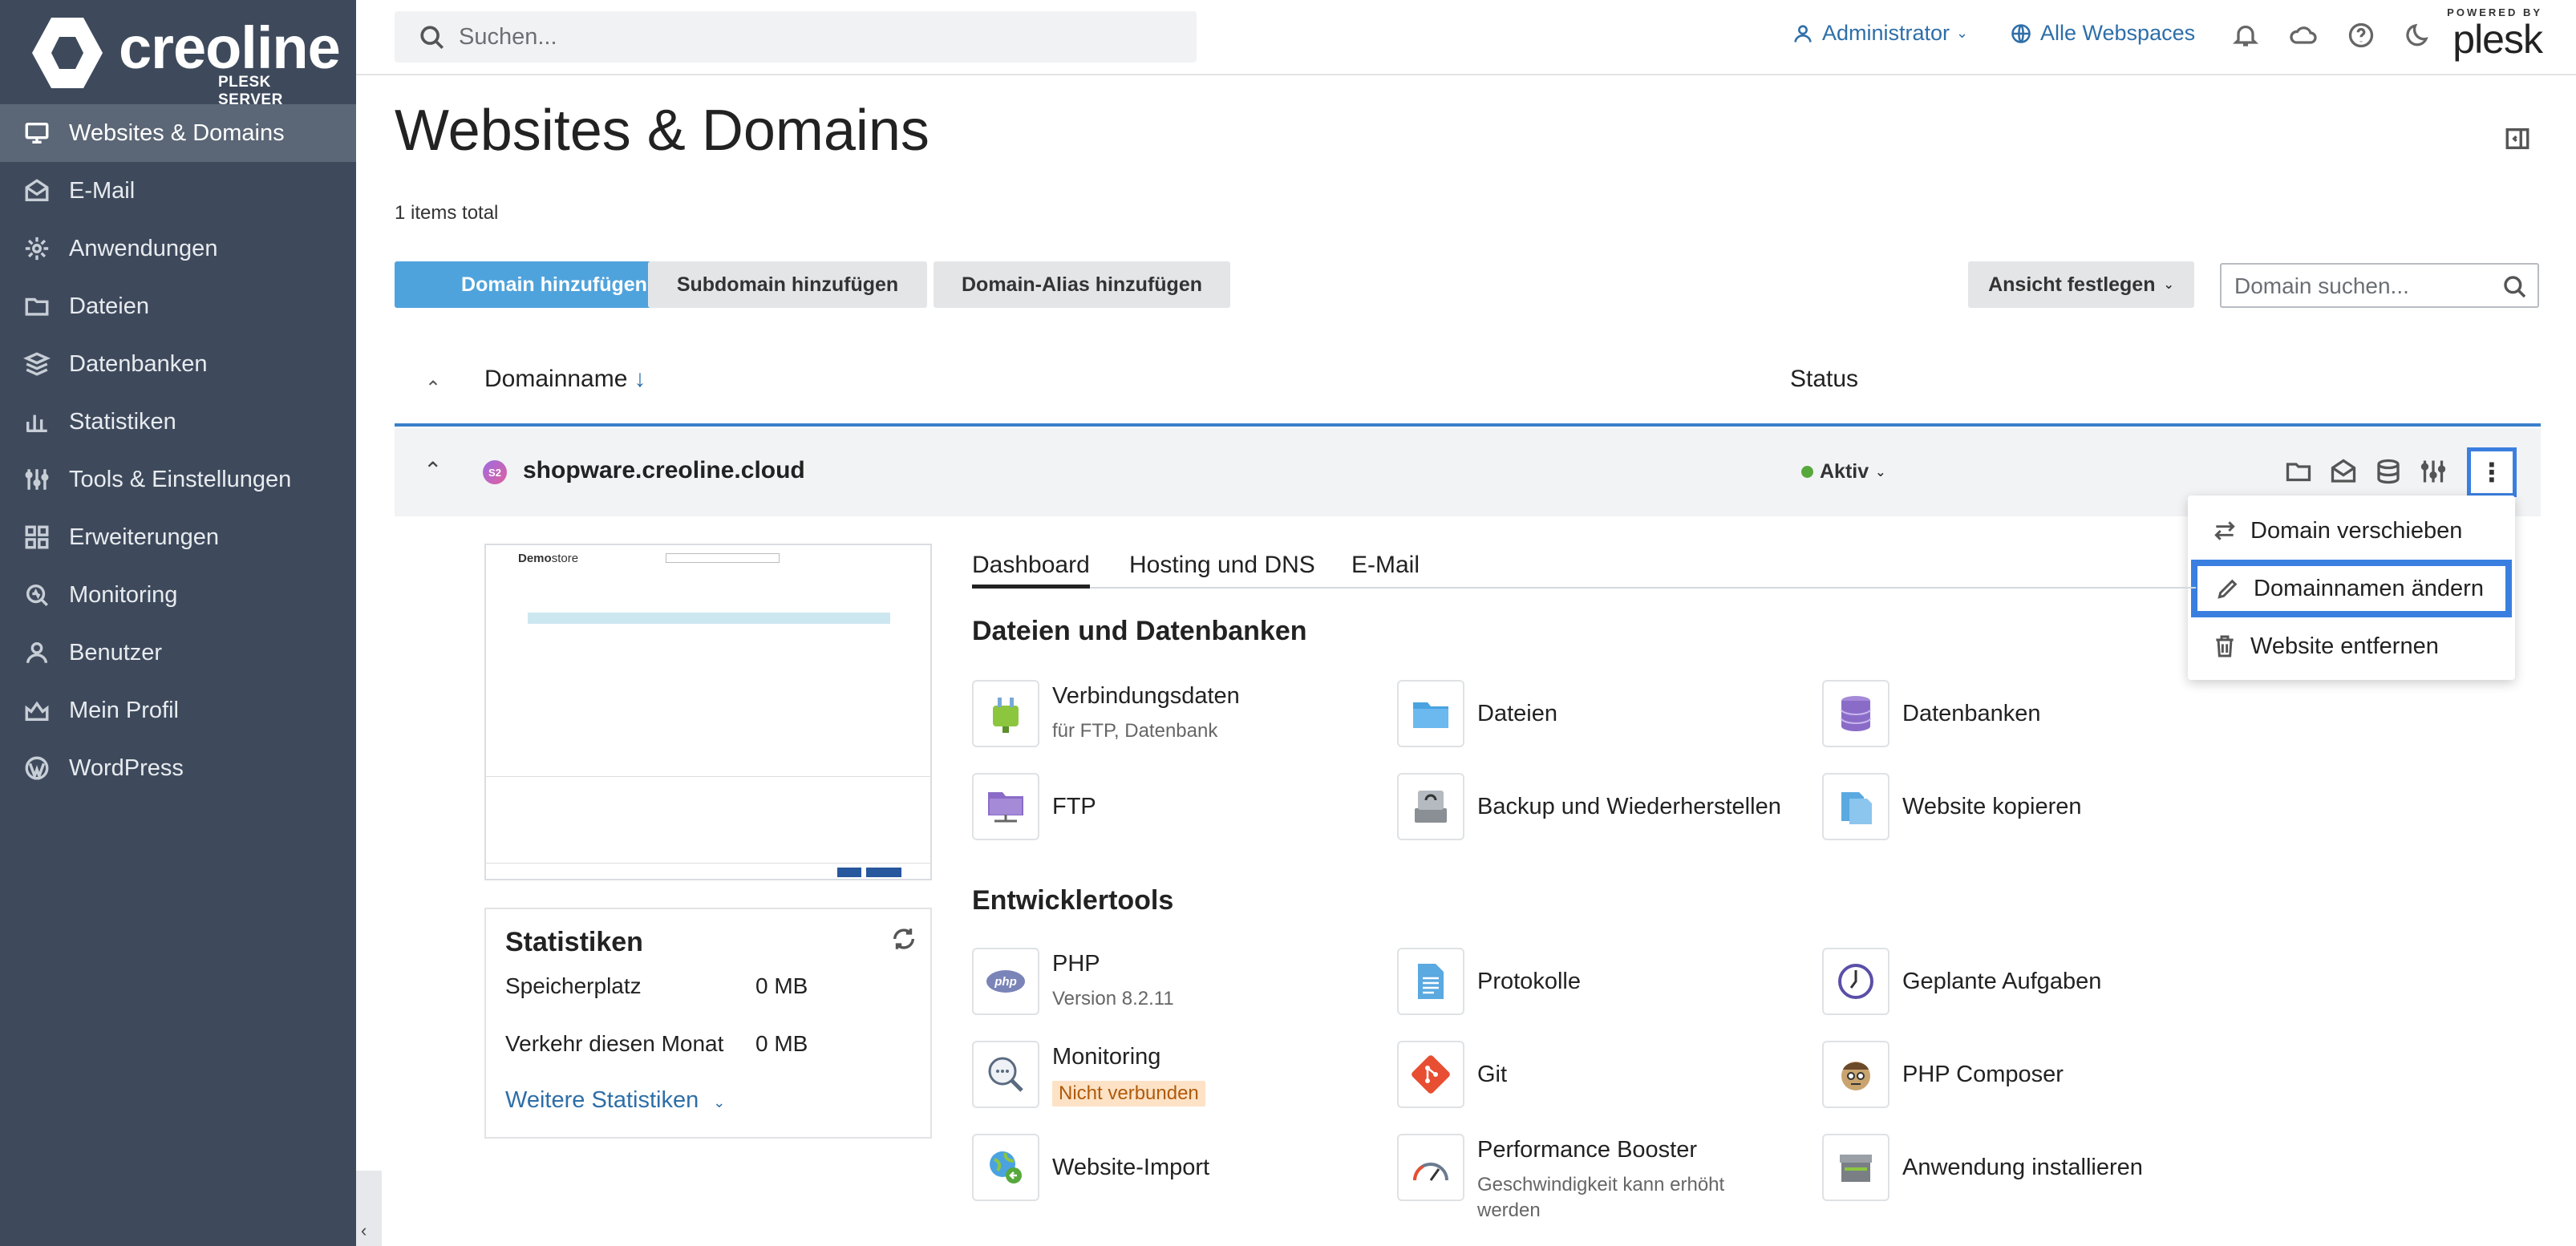 The image size is (2576, 1246). Describe the element at coordinates (708, 712) in the screenshot. I see `website-preview: Demostore` at that location.